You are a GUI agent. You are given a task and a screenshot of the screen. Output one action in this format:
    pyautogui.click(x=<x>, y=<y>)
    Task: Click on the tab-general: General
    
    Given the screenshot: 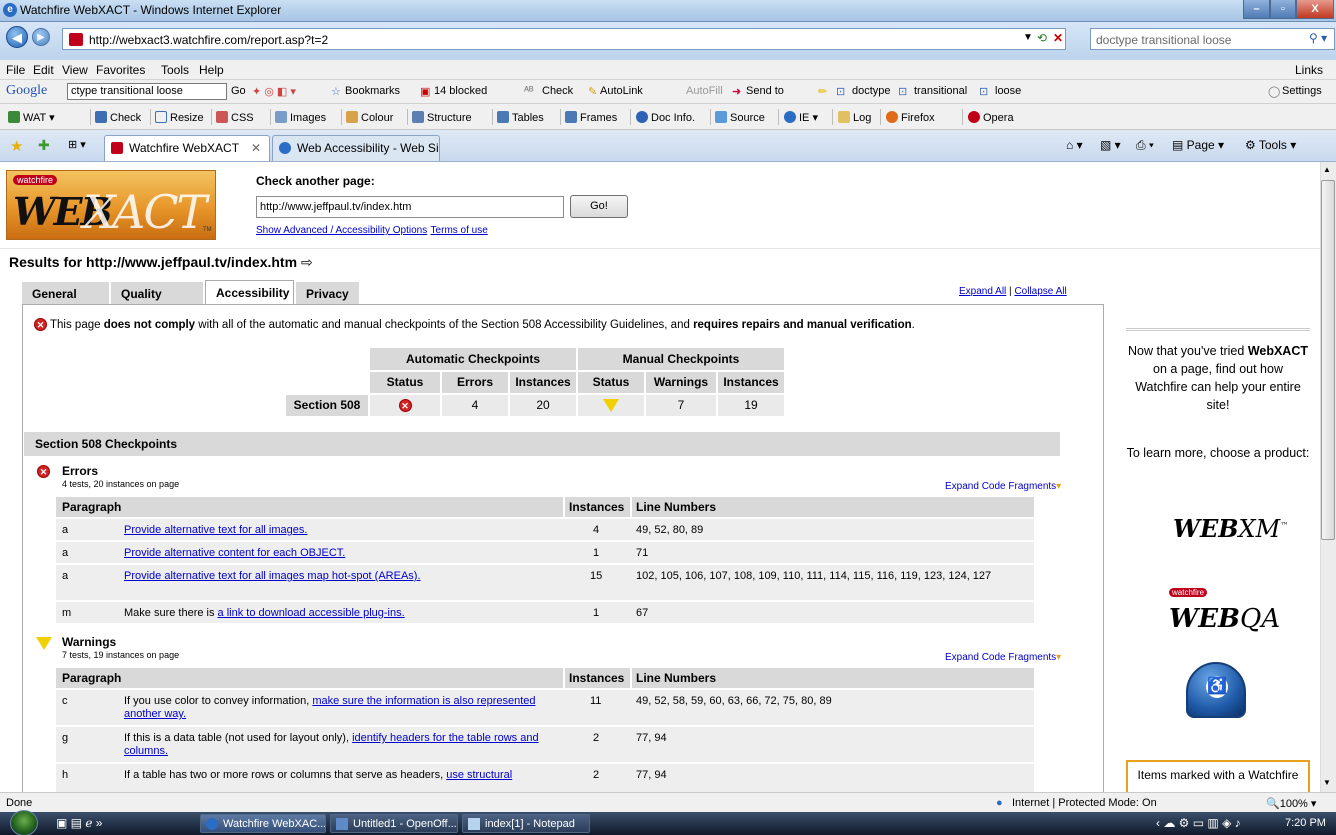 What is the action you would take?
    pyautogui.click(x=65, y=293)
    